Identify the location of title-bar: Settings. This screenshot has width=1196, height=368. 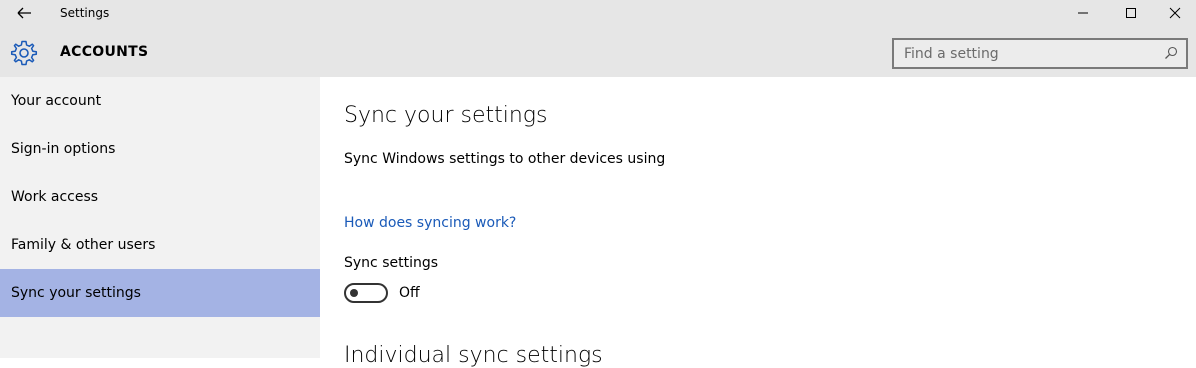
(598, 13).